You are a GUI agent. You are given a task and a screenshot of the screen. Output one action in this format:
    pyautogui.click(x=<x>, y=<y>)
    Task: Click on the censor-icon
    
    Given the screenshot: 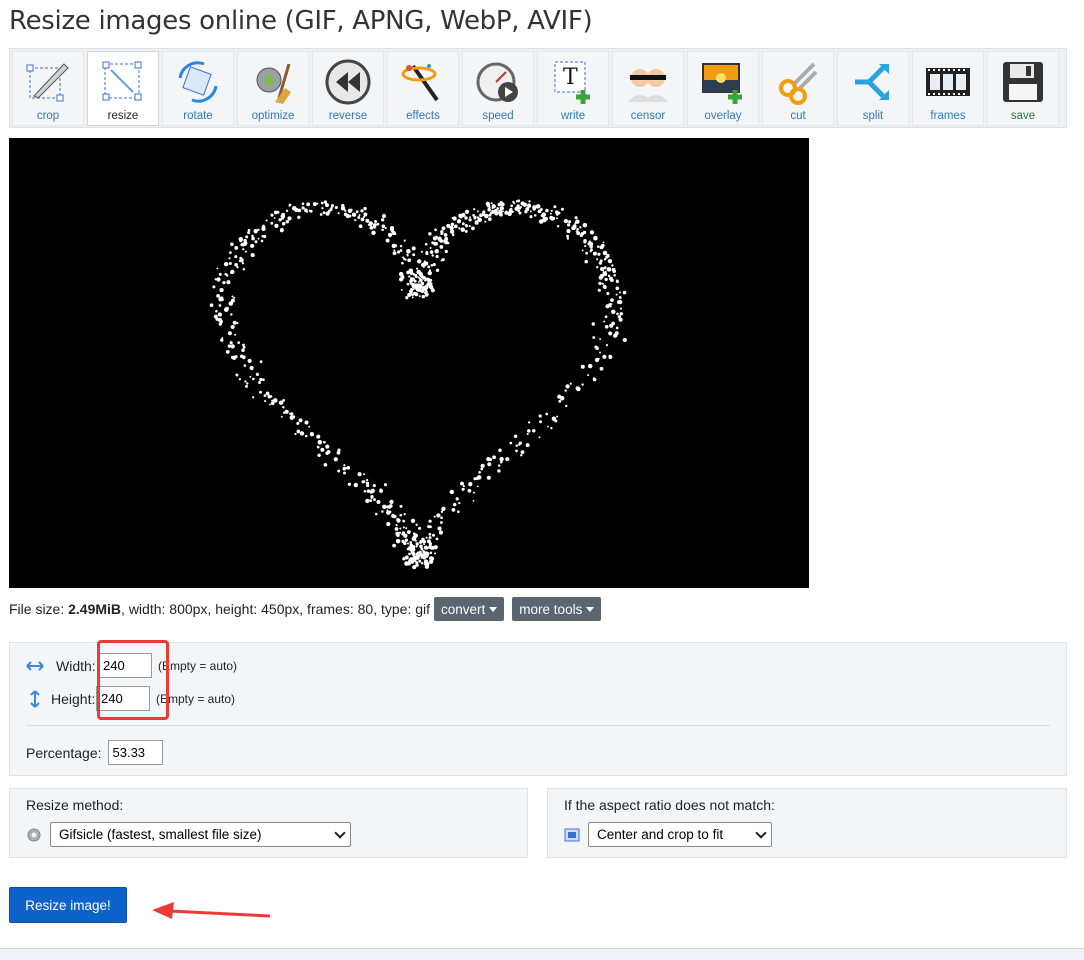 What is the action you would take?
    pyautogui.click(x=648, y=85)
    